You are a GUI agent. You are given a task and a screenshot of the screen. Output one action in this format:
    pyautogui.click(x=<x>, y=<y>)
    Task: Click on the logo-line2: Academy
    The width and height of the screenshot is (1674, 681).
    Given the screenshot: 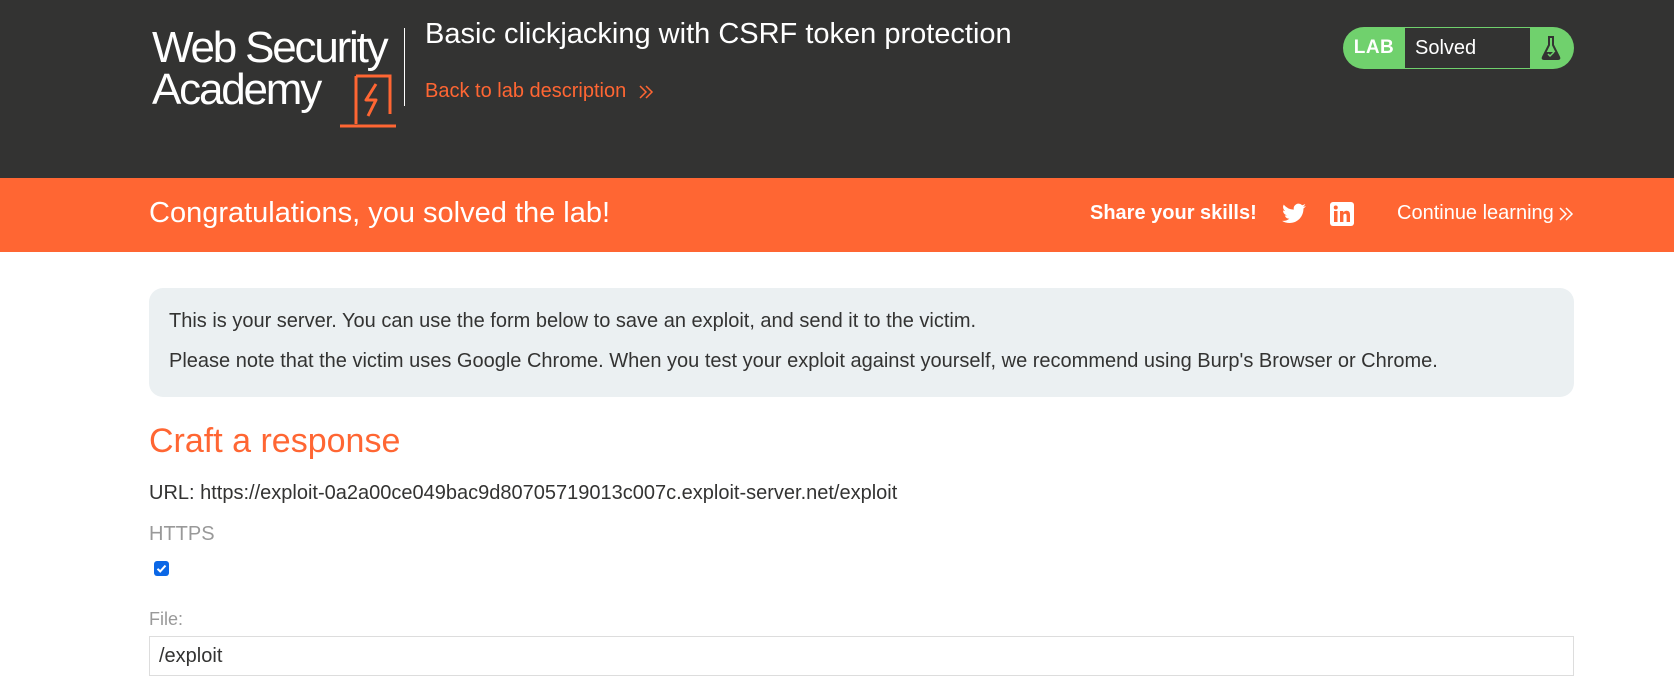 What is the action you would take?
    pyautogui.click(x=237, y=89)
    